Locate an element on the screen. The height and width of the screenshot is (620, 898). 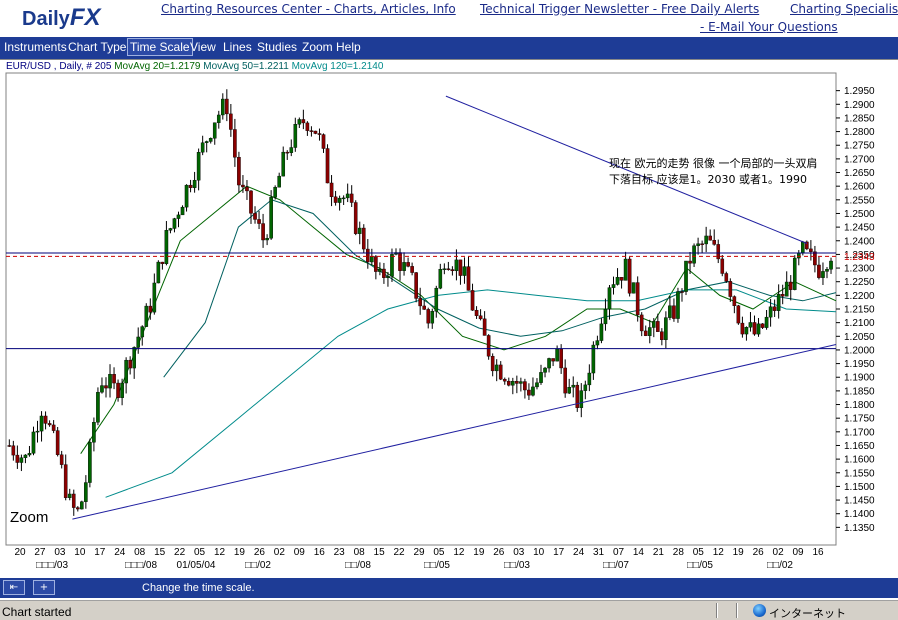
y-tick-label: 1.2700 is located at coordinates (859, 159).